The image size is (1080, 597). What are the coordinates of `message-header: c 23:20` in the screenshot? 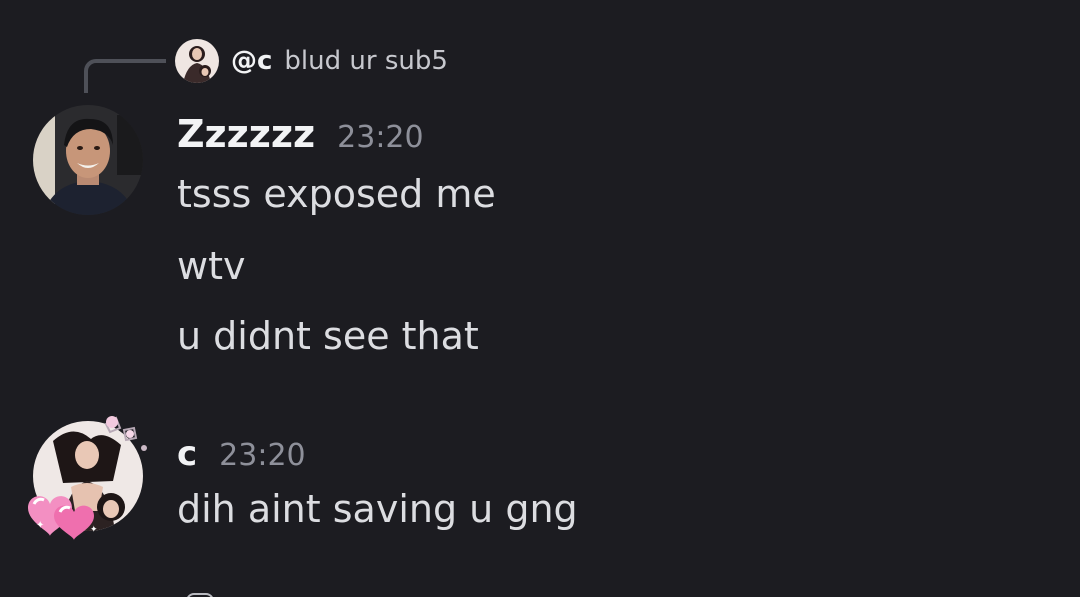 It's located at (241, 454).